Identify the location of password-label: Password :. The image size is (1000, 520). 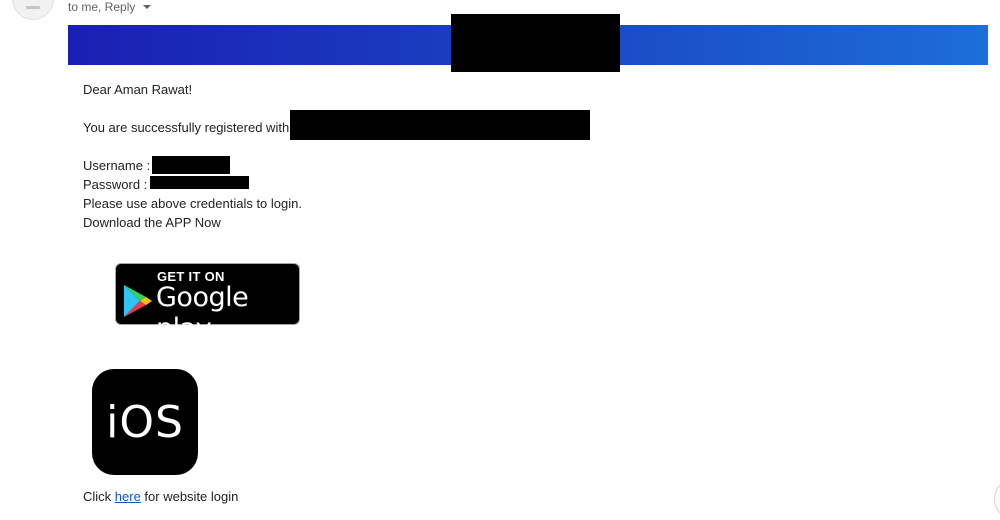
(115, 184).